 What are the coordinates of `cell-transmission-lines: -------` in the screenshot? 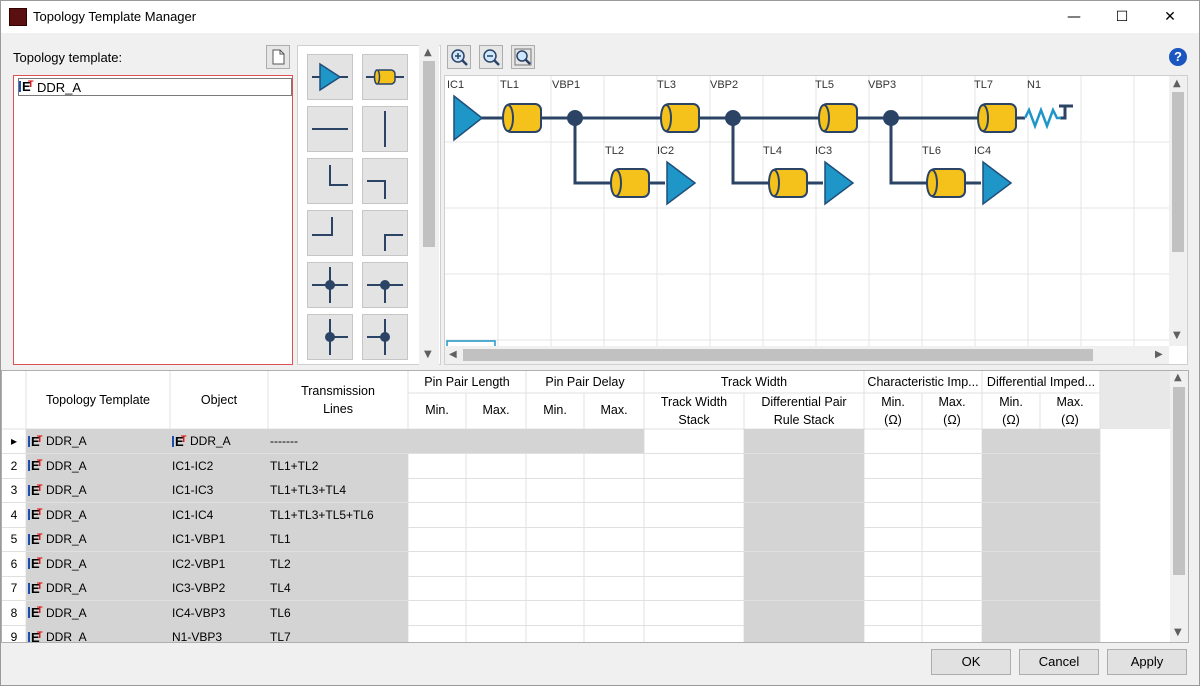 It's located at (338, 441).